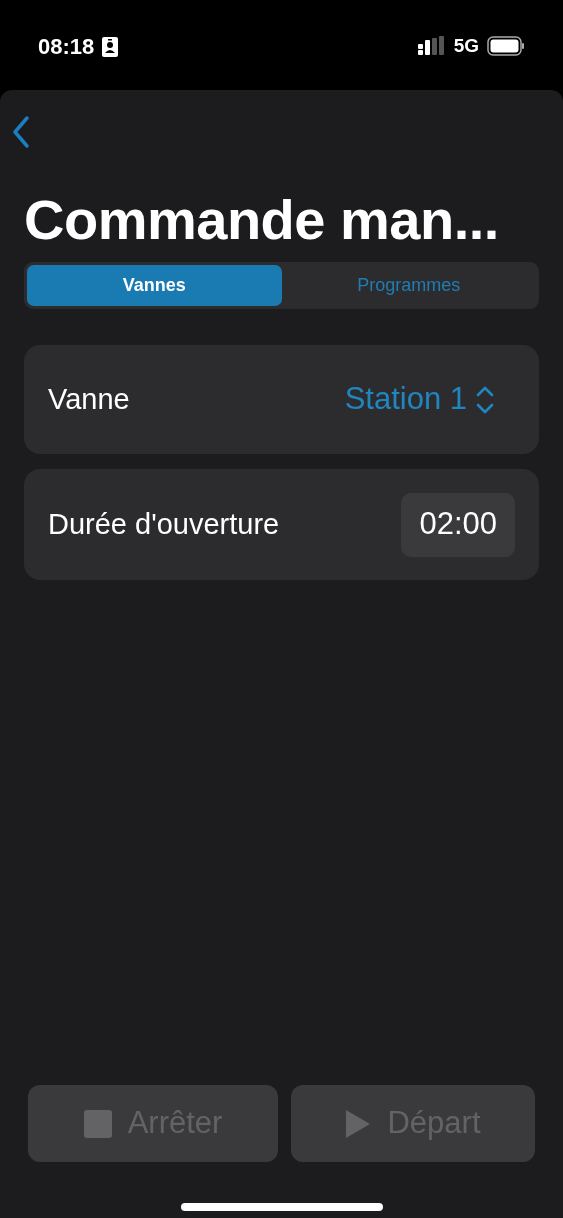 This screenshot has height=1218, width=563. I want to click on status-time: 08:18, so click(66, 47).